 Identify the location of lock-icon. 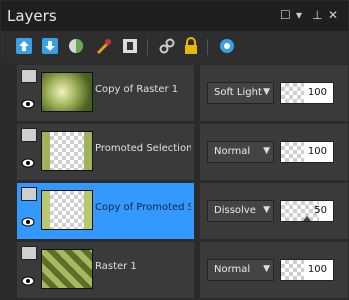
(191, 46).